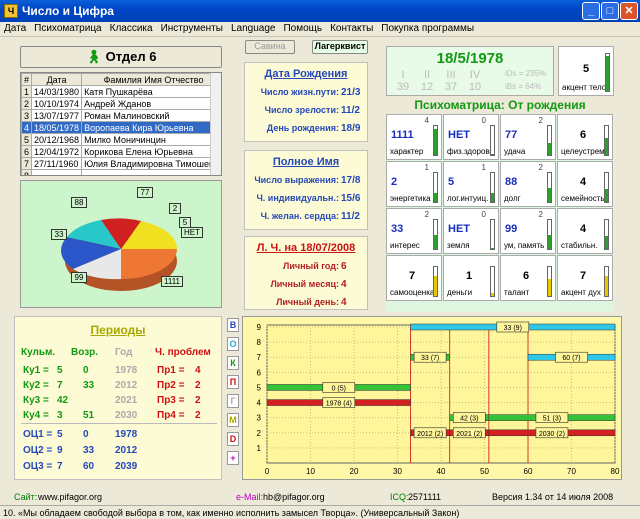 The image size is (640, 519). I want to click on psy-title: Психоматрица: От рождения, so click(500, 105).